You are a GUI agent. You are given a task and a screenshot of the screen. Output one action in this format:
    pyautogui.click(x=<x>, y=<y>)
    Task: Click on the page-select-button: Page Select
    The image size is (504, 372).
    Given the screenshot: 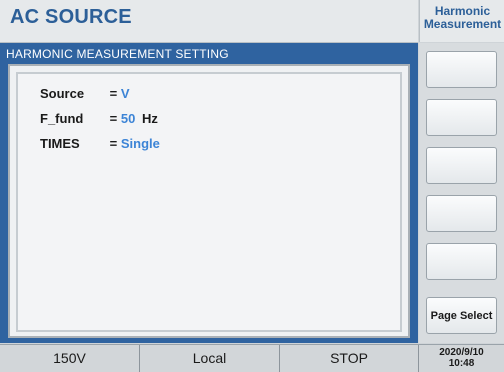 What is the action you would take?
    pyautogui.click(x=461, y=315)
    